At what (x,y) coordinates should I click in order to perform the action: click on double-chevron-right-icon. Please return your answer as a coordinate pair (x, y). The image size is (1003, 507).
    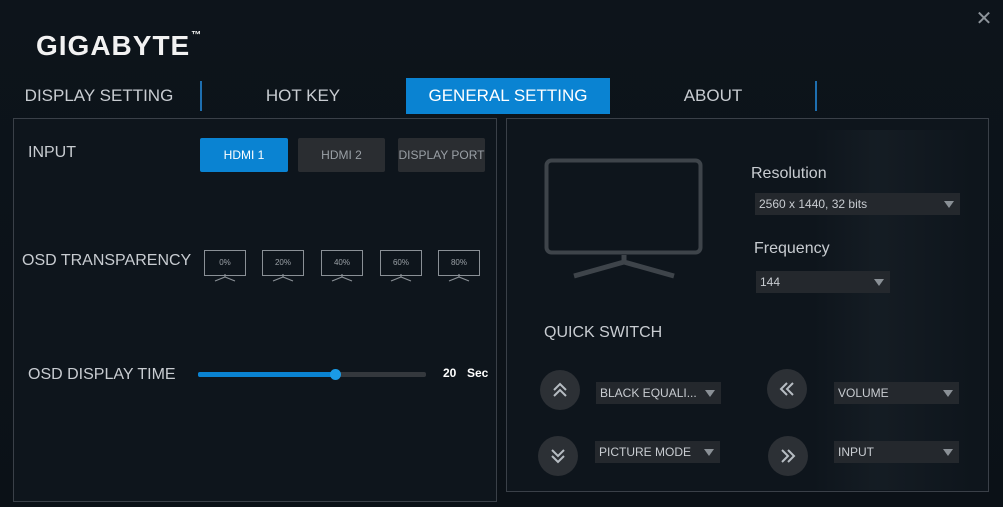
    Looking at the image, I should click on (788, 456).